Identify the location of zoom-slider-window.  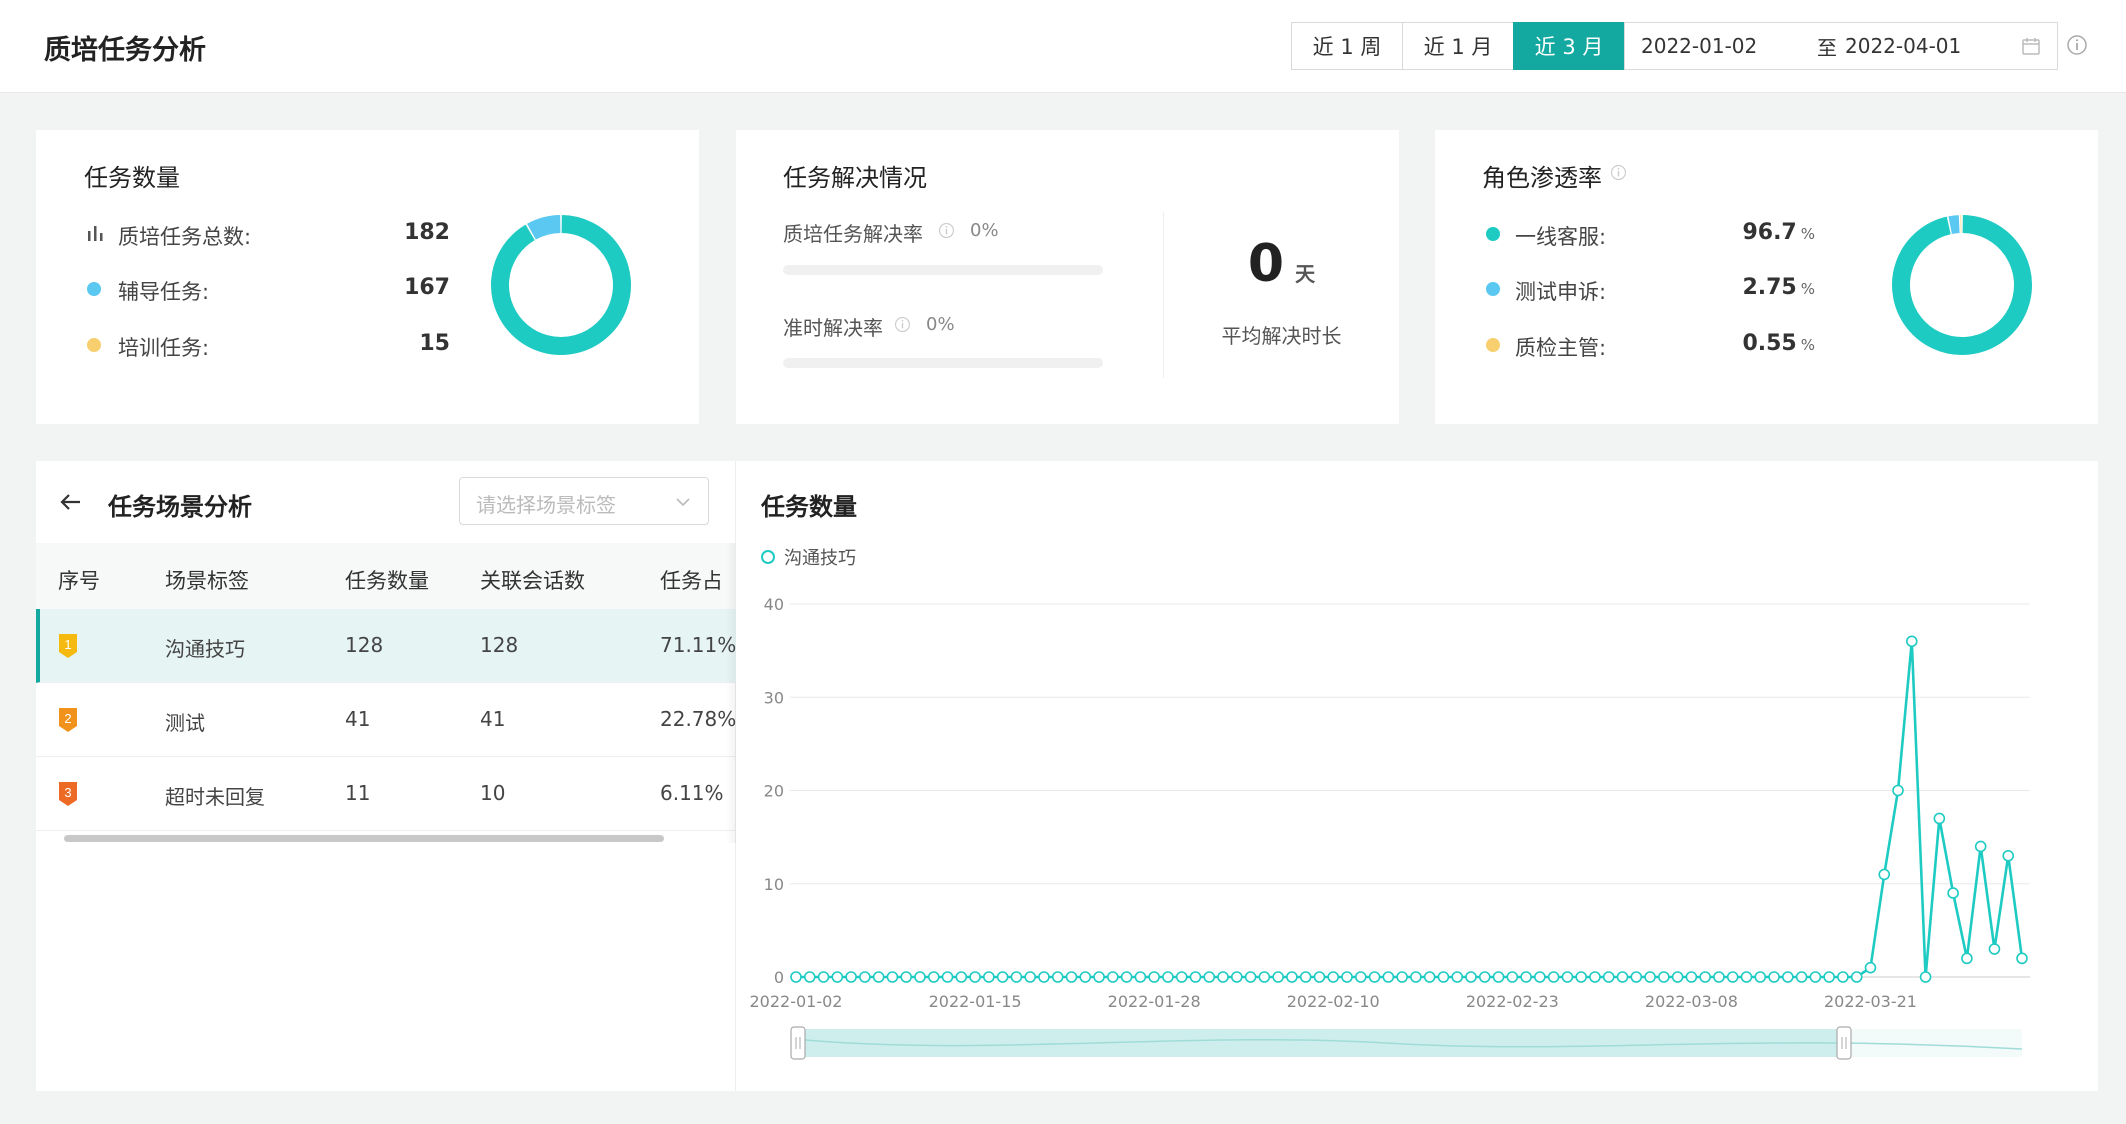
(1321, 1043).